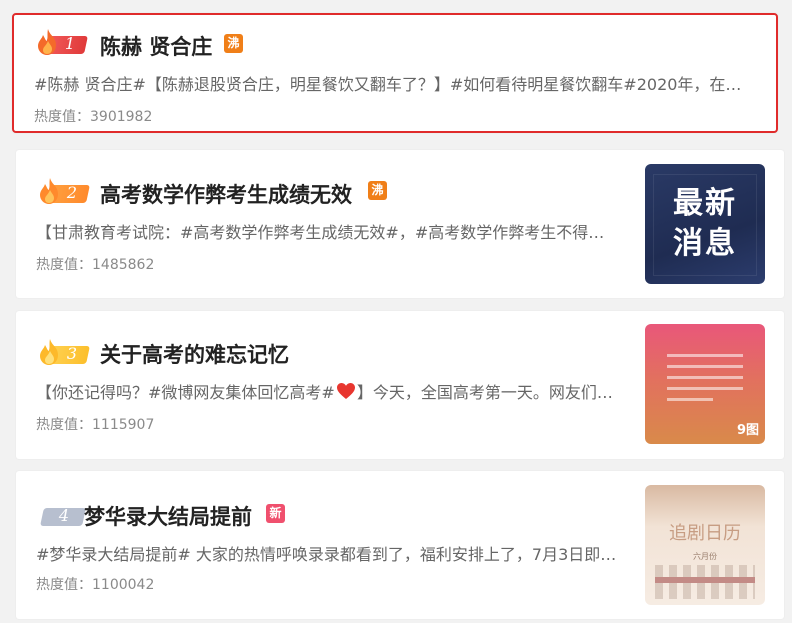  I want to click on thumbnail-headline-1: 最新, so click(705, 203).